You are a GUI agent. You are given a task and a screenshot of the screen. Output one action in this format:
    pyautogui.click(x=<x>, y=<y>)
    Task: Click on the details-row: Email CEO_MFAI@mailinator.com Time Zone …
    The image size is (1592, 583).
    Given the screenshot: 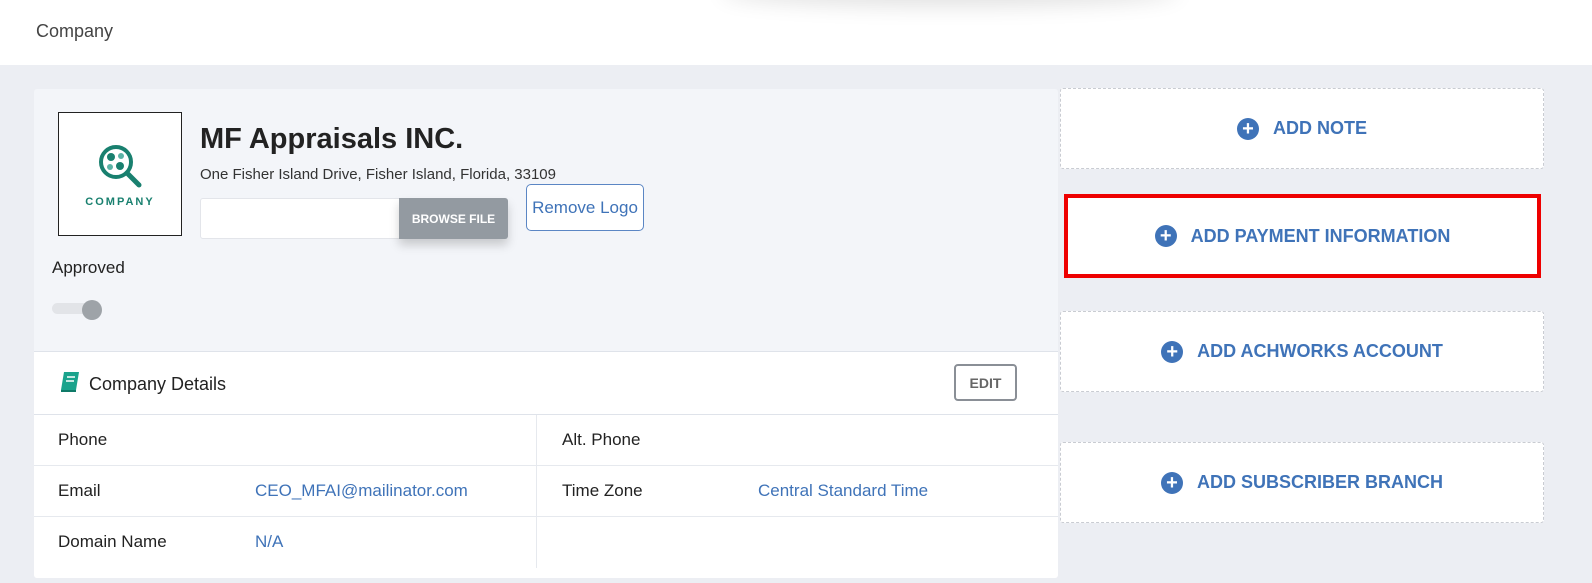 What is the action you would take?
    pyautogui.click(x=546, y=491)
    